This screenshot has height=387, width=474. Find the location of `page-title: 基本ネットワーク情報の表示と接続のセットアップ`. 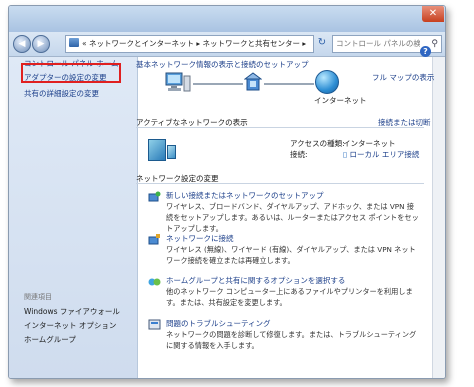

page-title: 基本ネットワーク情報の表示と接続のセットアップ is located at coordinates (222, 64).